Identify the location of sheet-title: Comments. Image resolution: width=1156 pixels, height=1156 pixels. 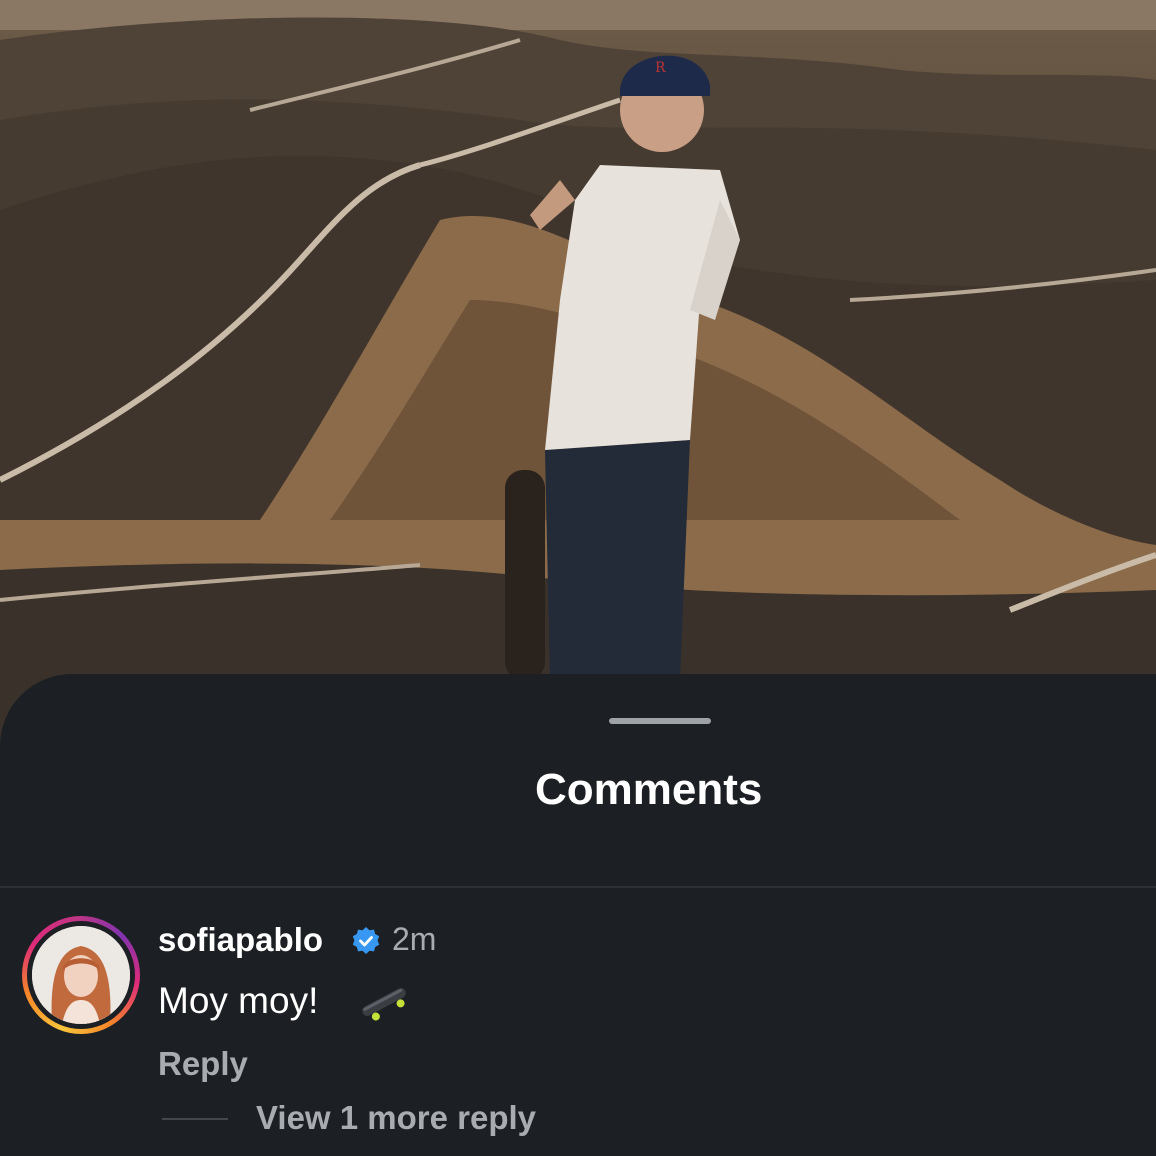
(649, 789).